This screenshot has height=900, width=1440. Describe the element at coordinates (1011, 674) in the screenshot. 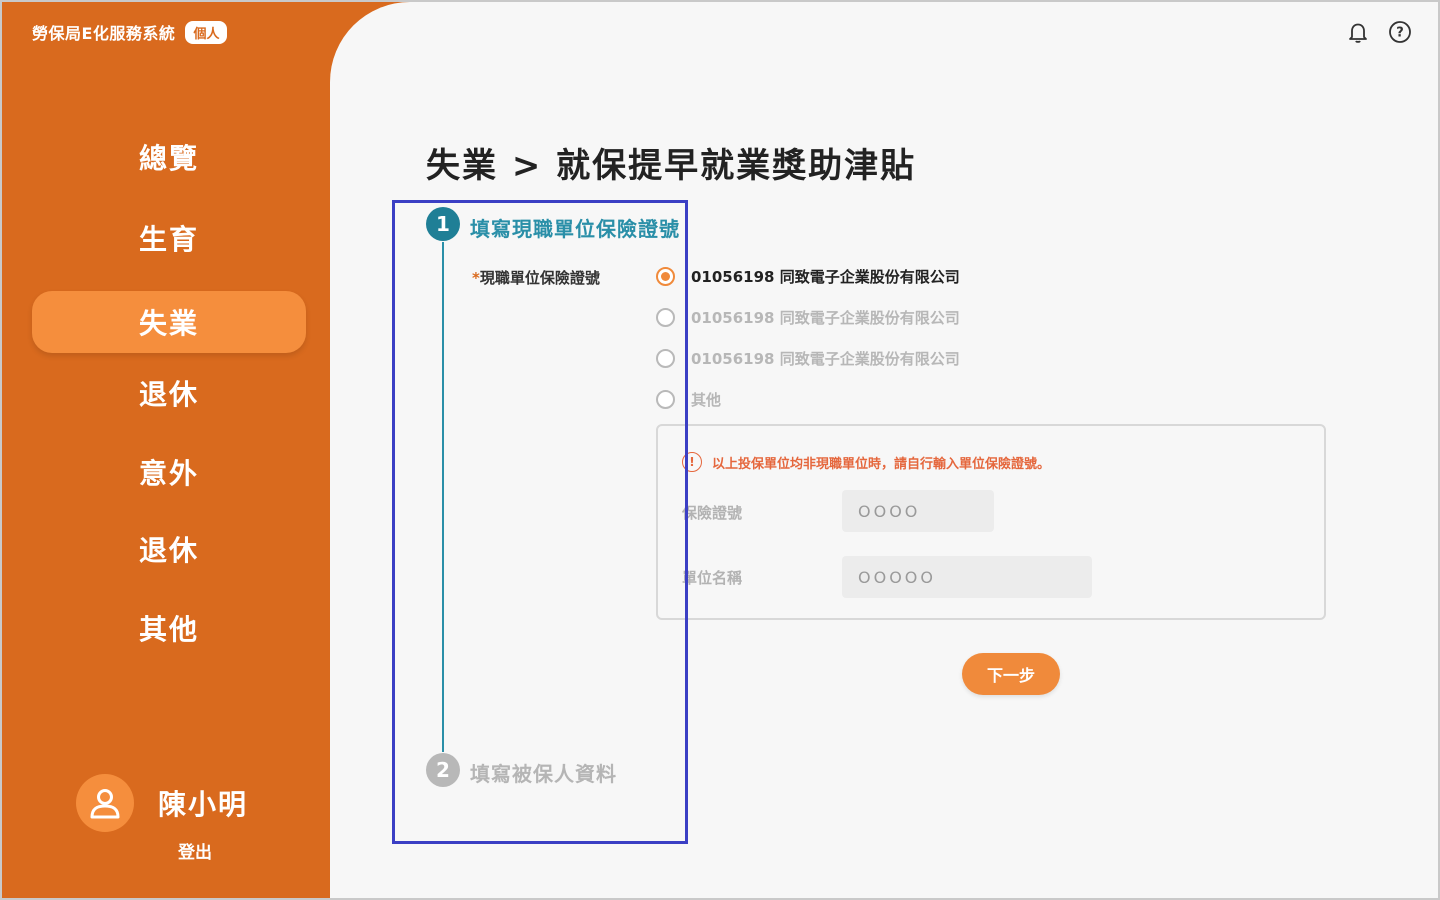

I see `next-button: 下一步` at that location.